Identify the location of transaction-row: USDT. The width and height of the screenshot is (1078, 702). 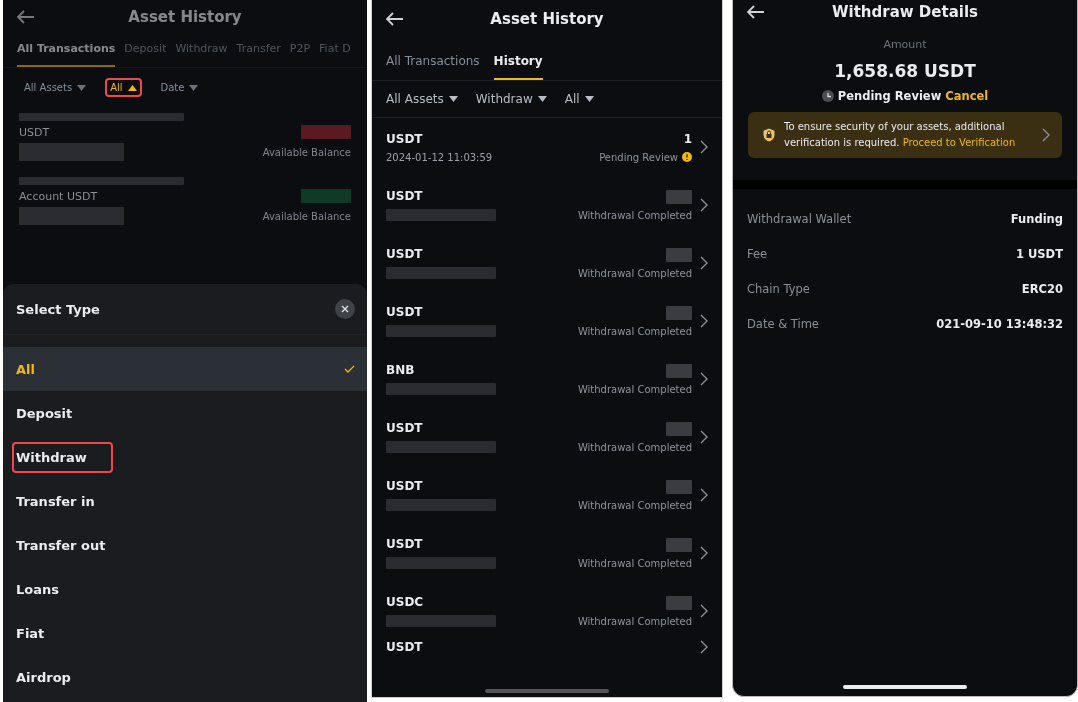
(547, 654).